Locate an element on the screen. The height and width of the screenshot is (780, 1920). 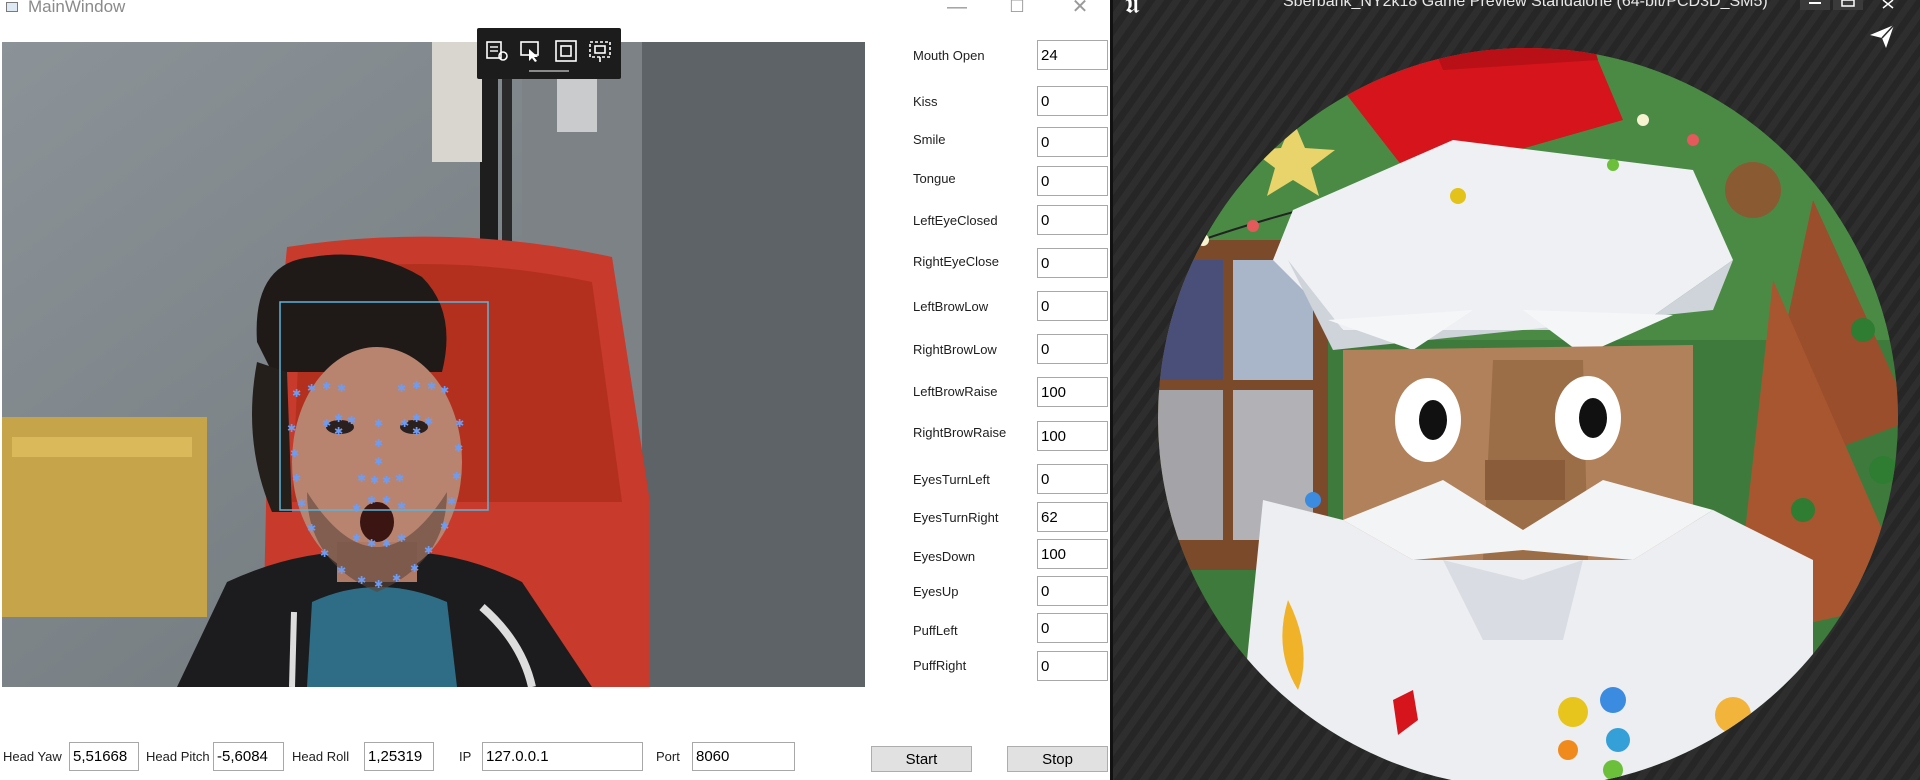
port-field is located at coordinates (743, 756).